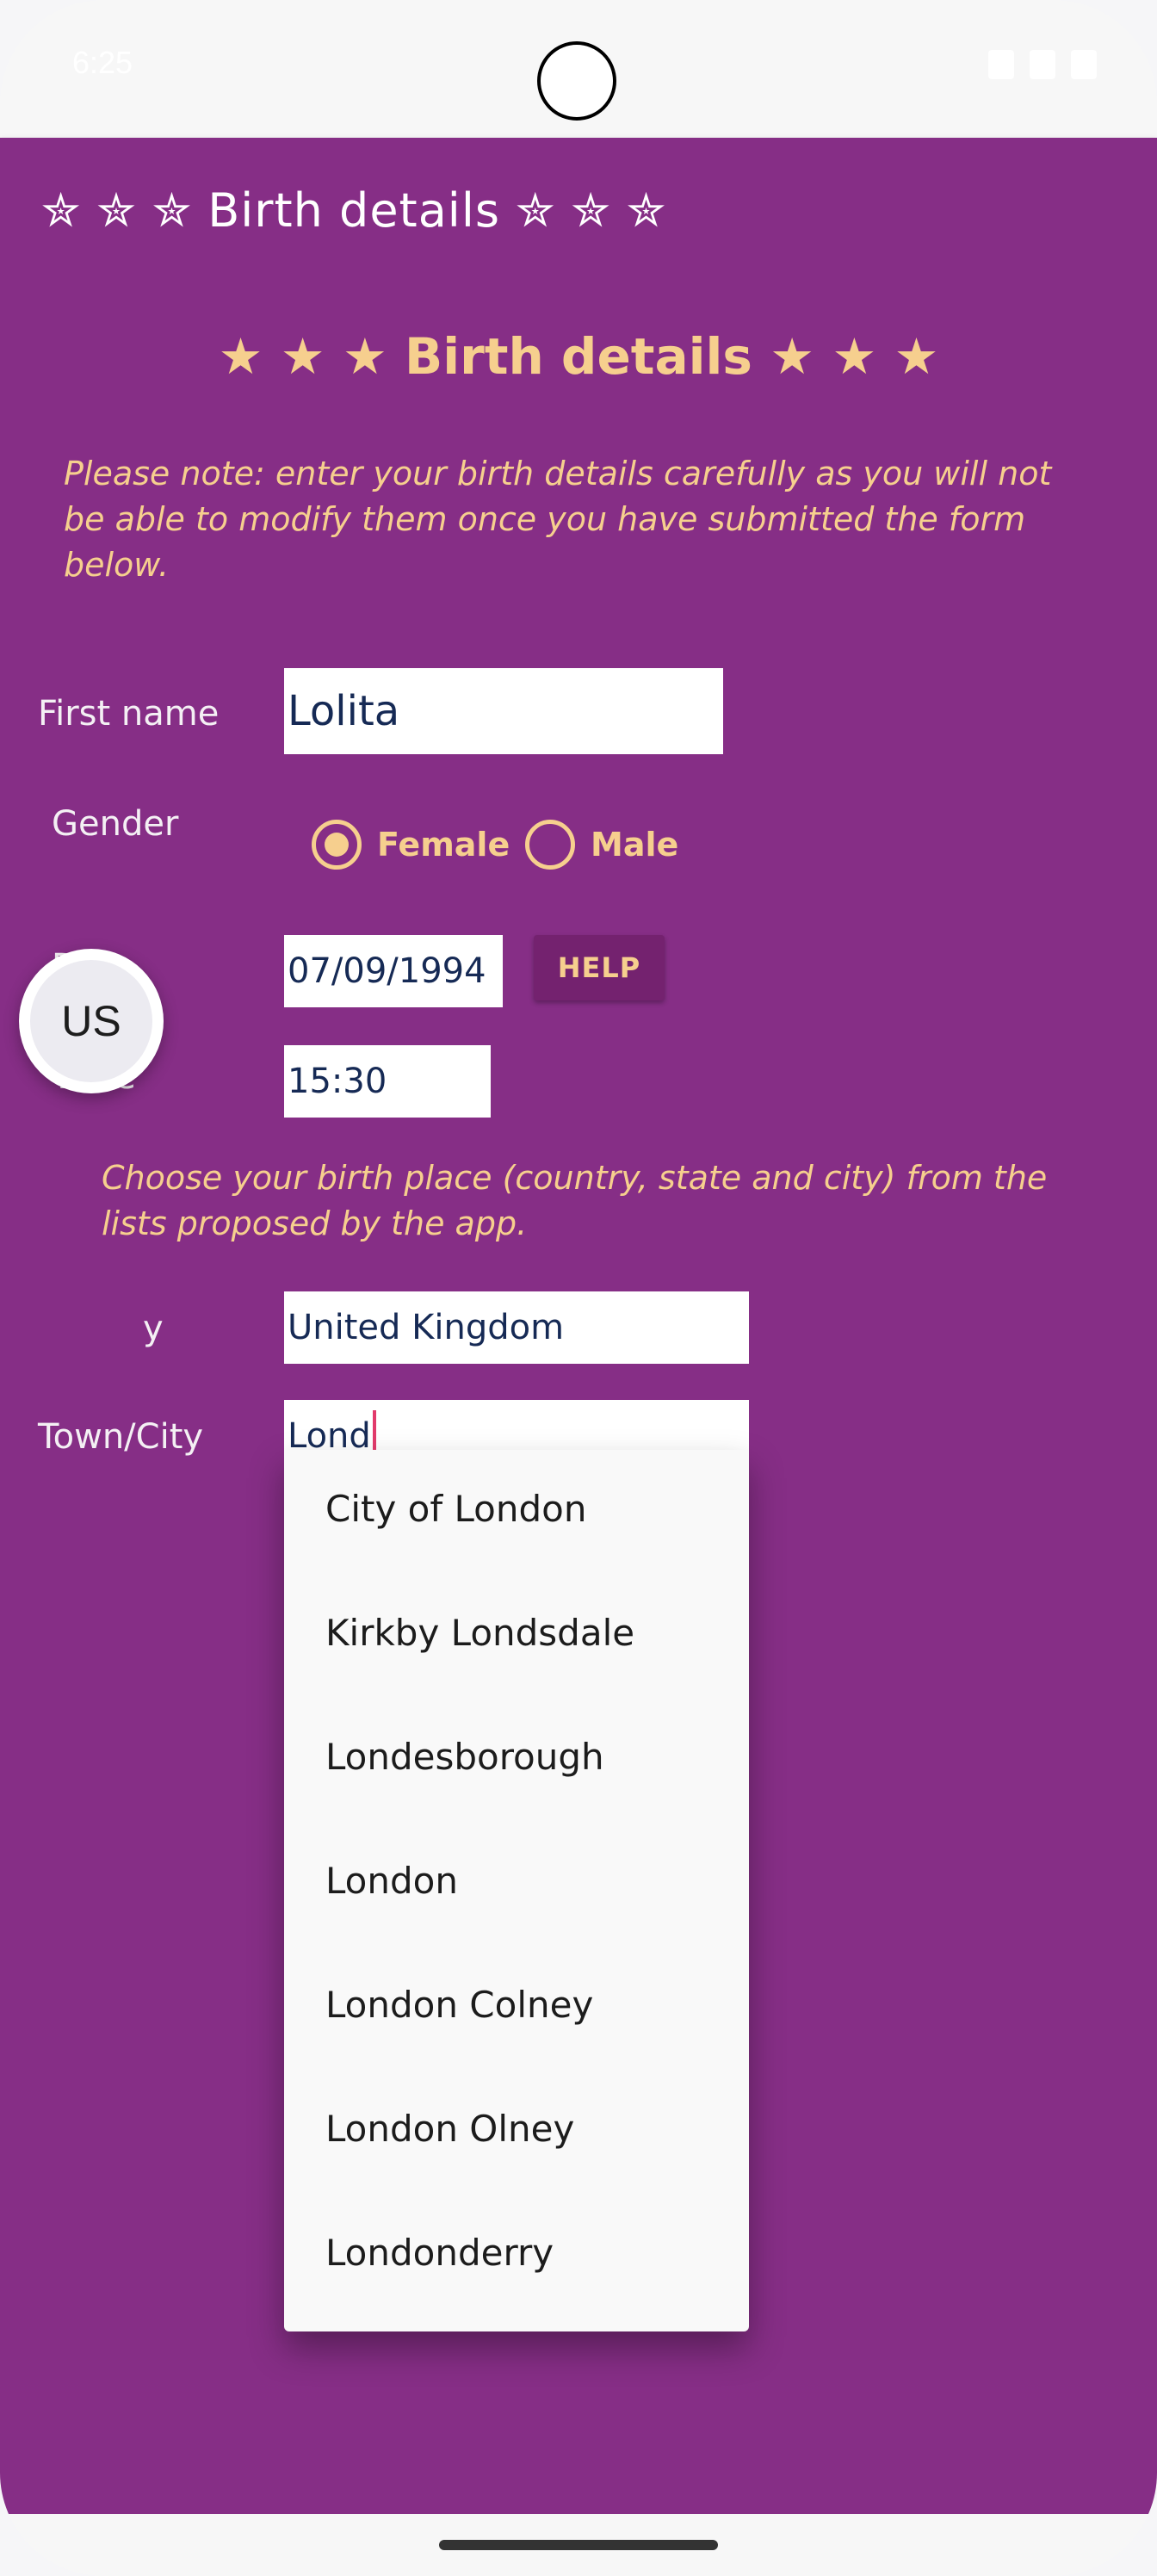  Describe the element at coordinates (444, 845) in the screenshot. I see `gender-female-label: Female` at that location.